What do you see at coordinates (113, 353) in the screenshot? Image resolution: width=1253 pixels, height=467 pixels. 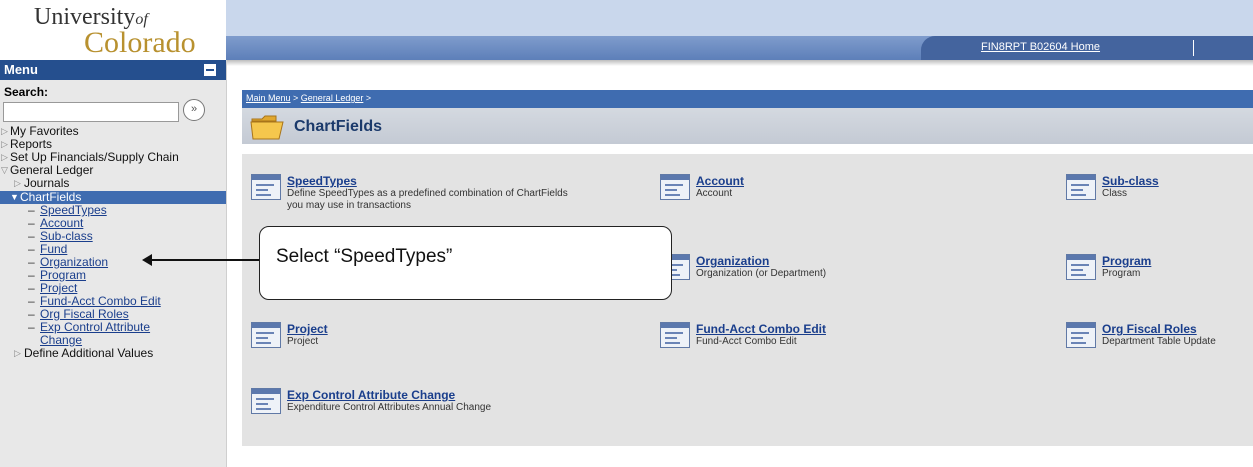 I see `menu-item-define-additional-values: ▷ Define Additional Values` at bounding box center [113, 353].